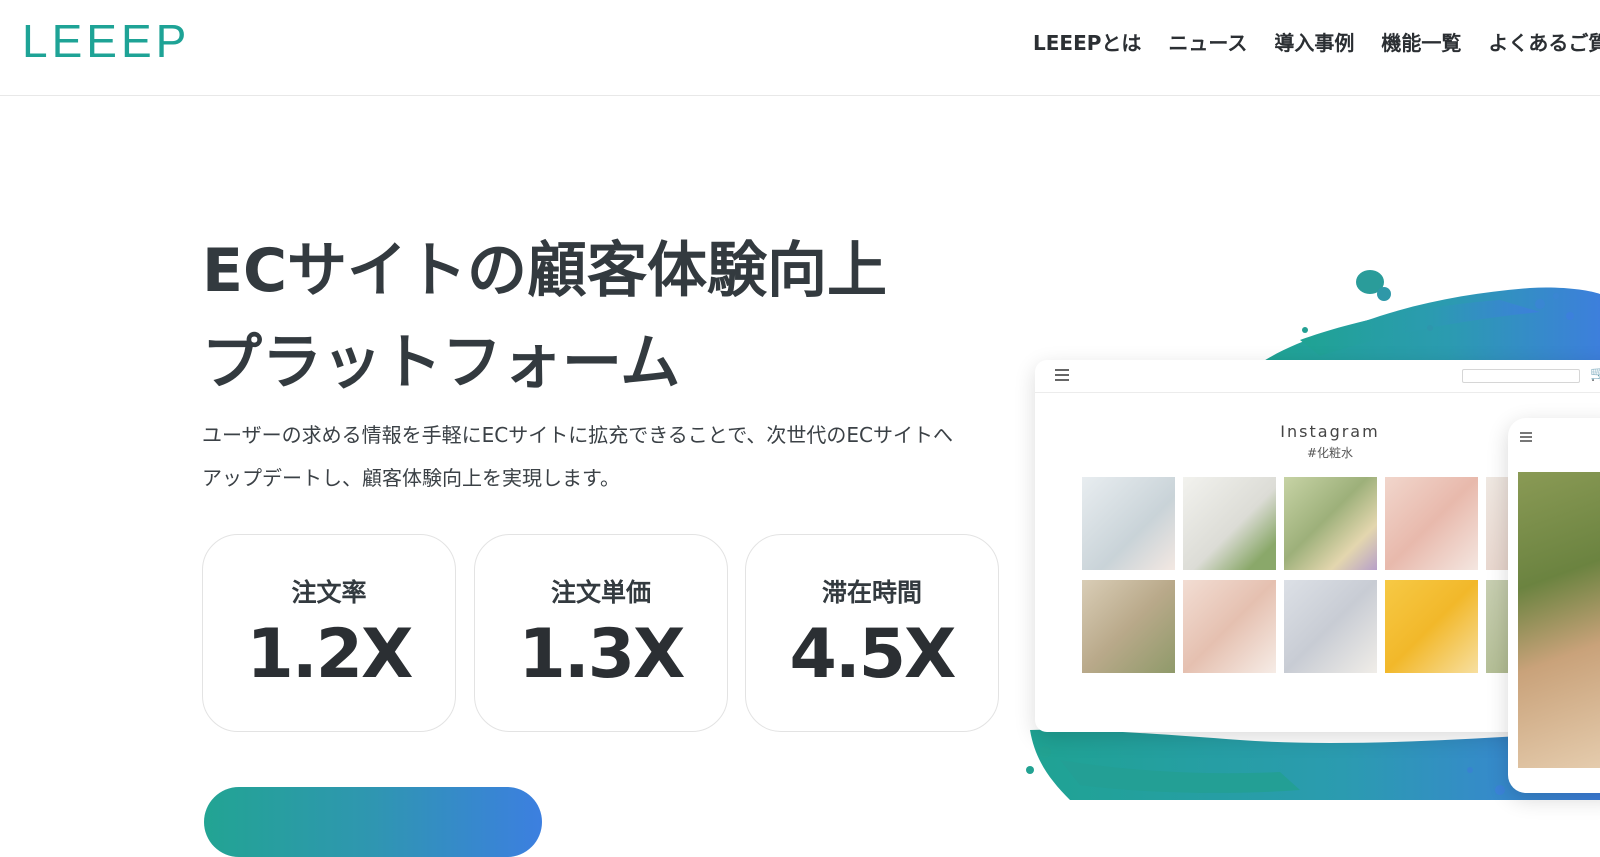 The height and width of the screenshot is (857, 1600). What do you see at coordinates (578, 435) in the screenshot?
I see `hero-desc-line1: ユーザーの求める情報を手軽にECサイトに拡充できることで、次世代のECサイトへ` at bounding box center [578, 435].